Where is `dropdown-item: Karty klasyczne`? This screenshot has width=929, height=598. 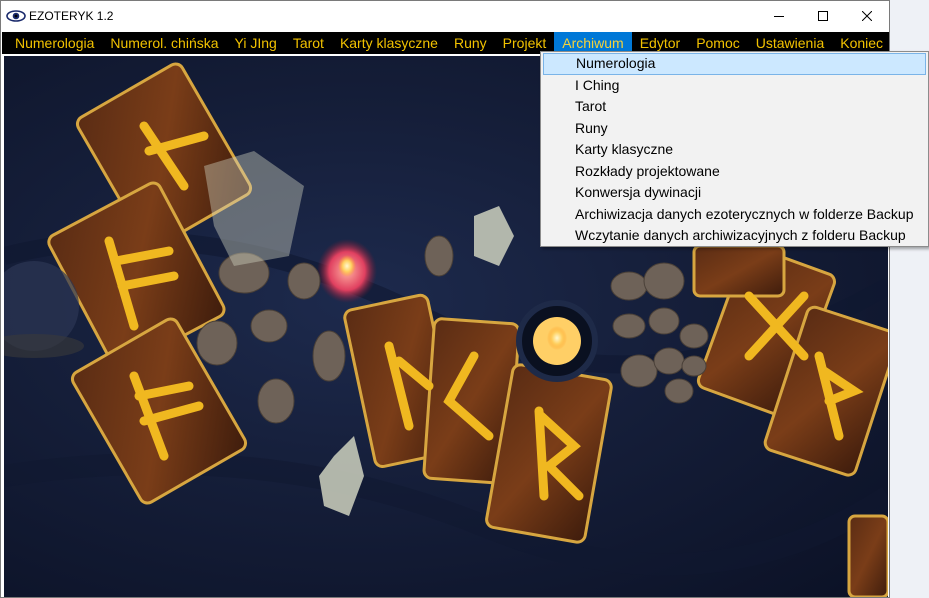
dropdown-item: Karty klasyczne is located at coordinates (734, 150).